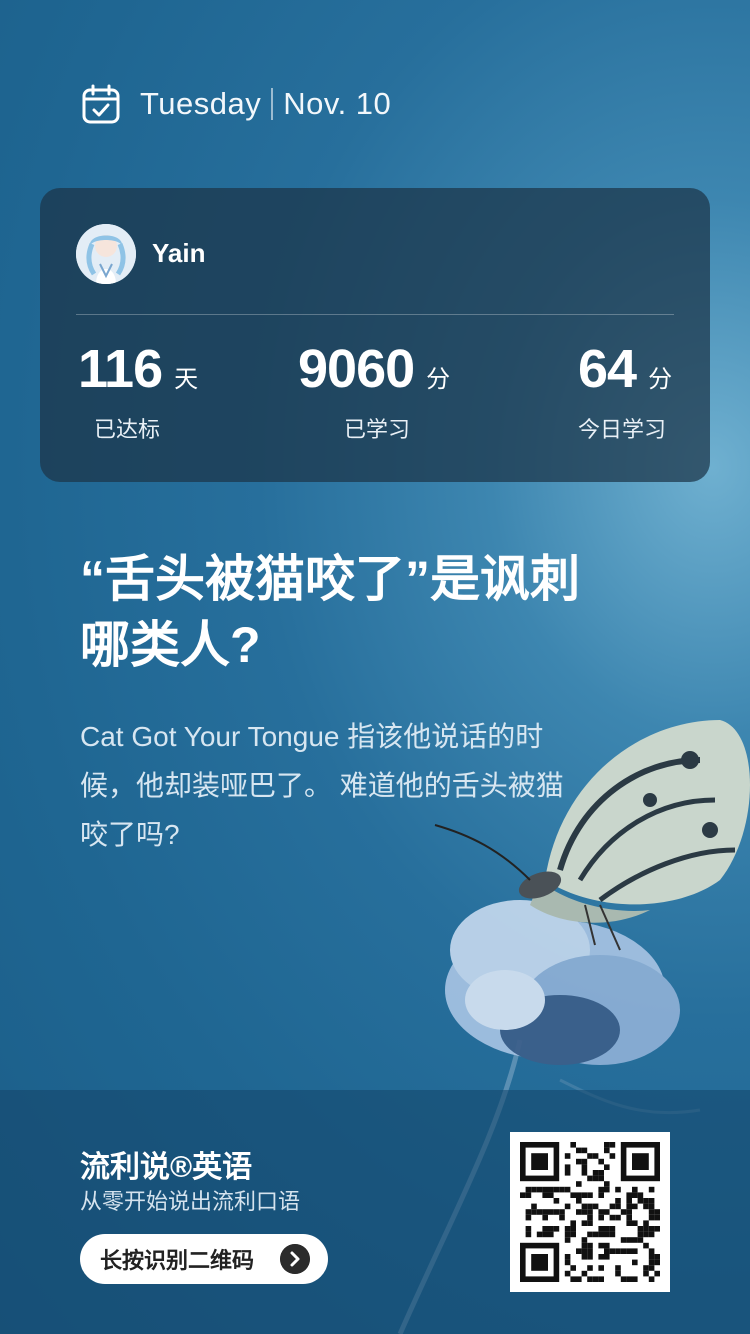  Describe the element at coordinates (377, 429) in the screenshot. I see `stat-label: 已学习` at that location.